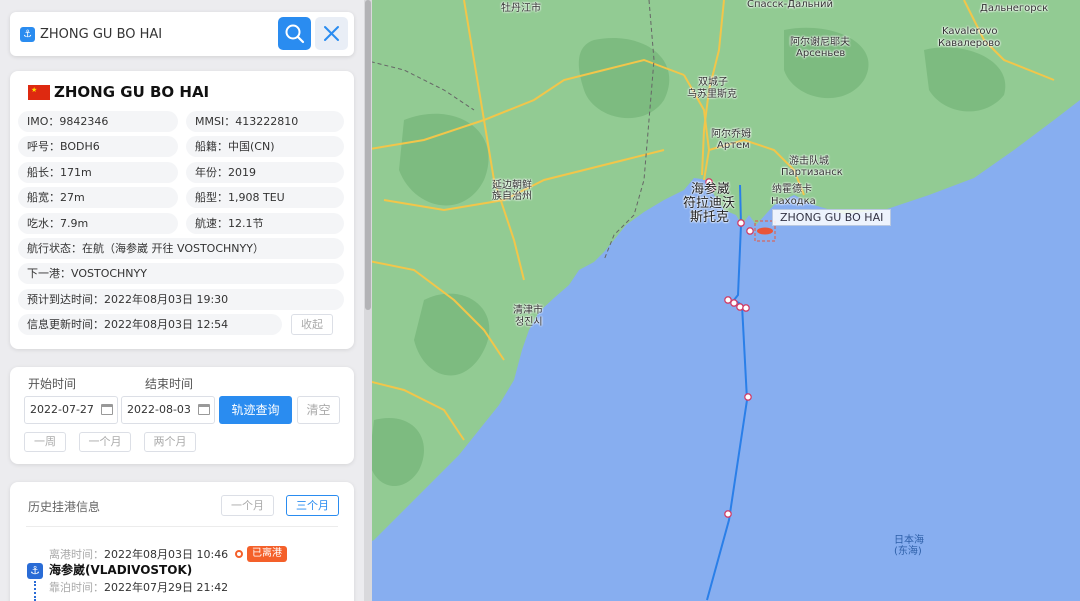 The width and height of the screenshot is (1080, 601). What do you see at coordinates (98, 172) in the screenshot?
I see `ship-length: 船长：171m` at bounding box center [98, 172].